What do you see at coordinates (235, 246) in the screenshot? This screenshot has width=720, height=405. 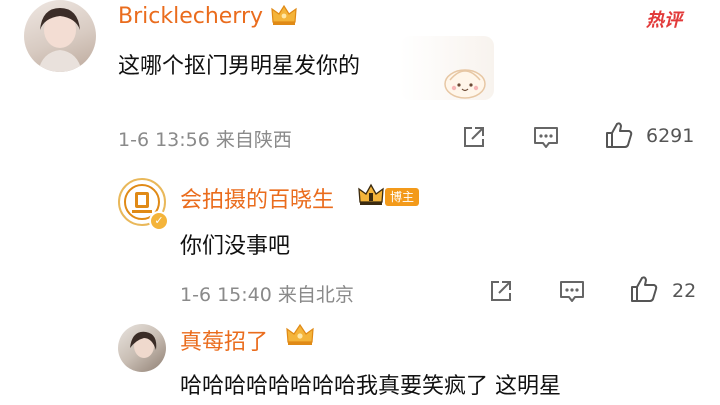 I see `comment-content: 你们没事吧` at bounding box center [235, 246].